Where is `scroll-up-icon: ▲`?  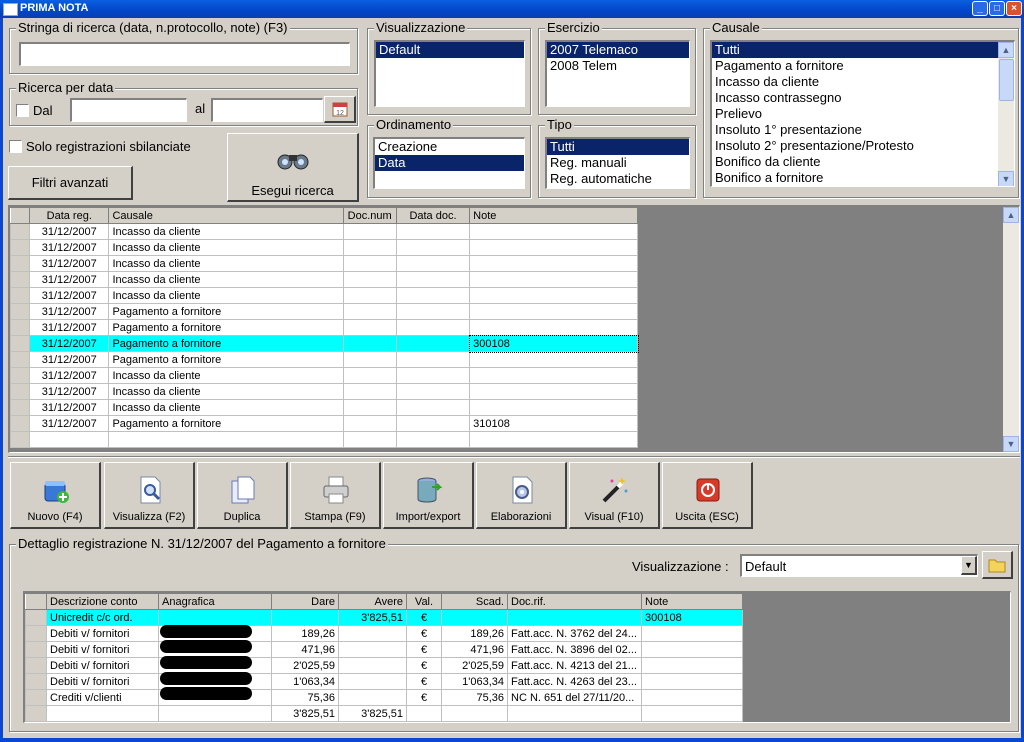
scroll-up-icon: ▲ is located at coordinates (1006, 50).